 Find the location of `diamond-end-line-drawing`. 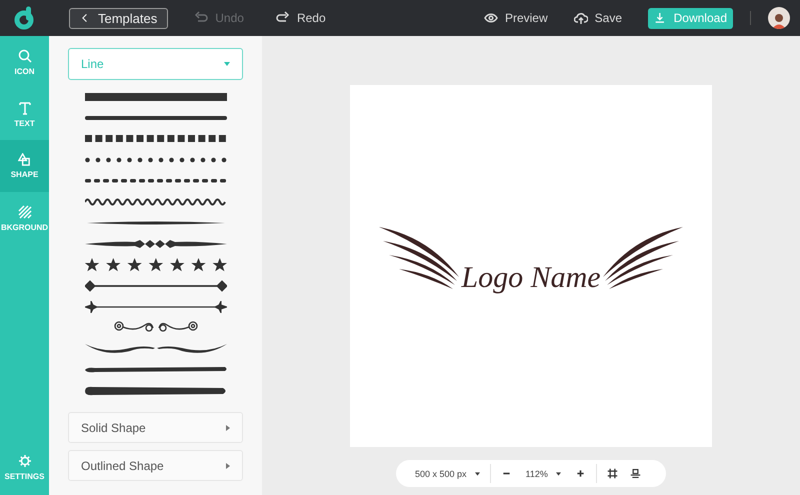

diamond-end-line-drawing is located at coordinates (155, 286).